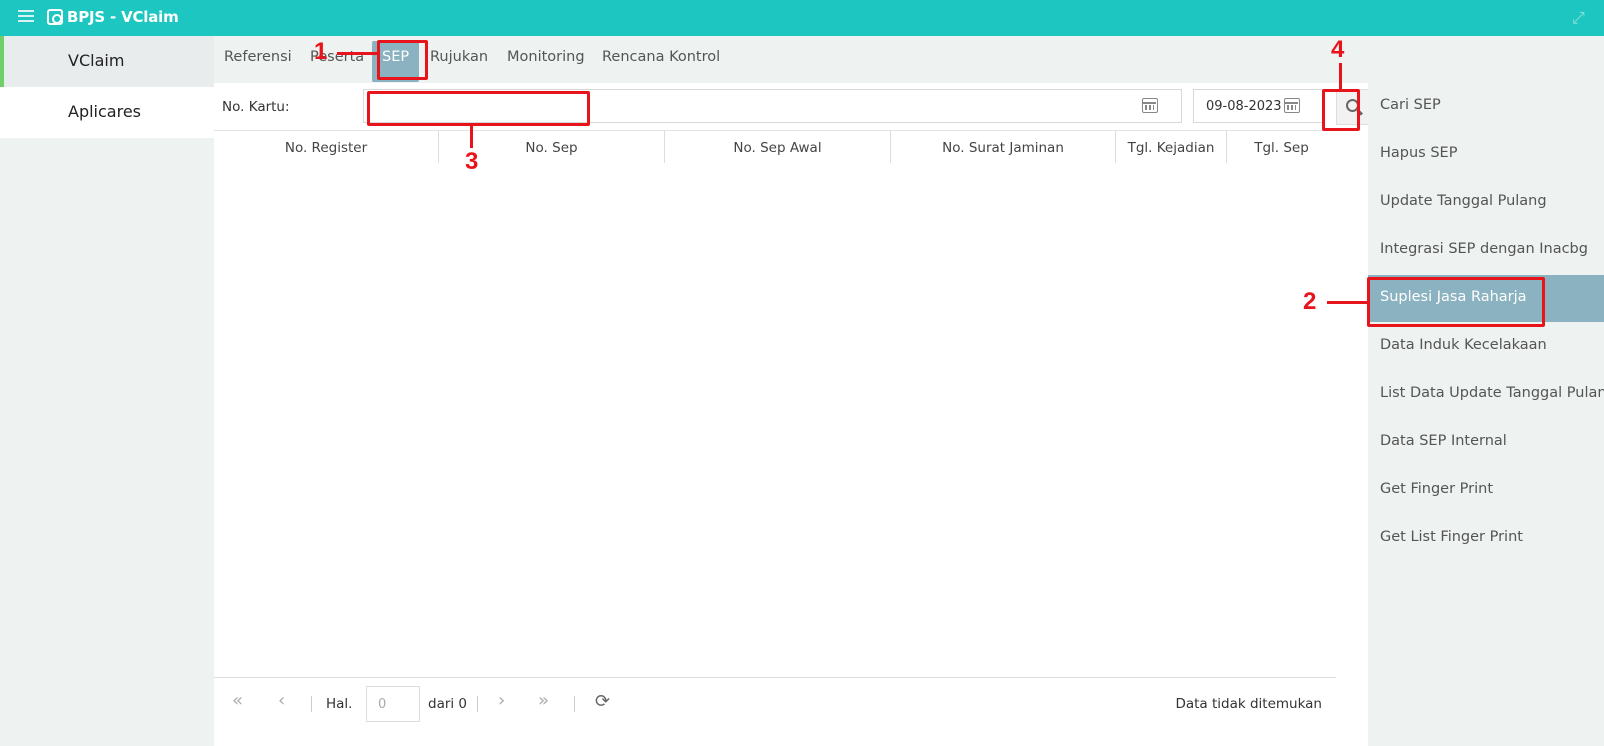 This screenshot has width=1604, height=746. I want to click on left-nav: VClaim Aplicares, so click(107, 391).